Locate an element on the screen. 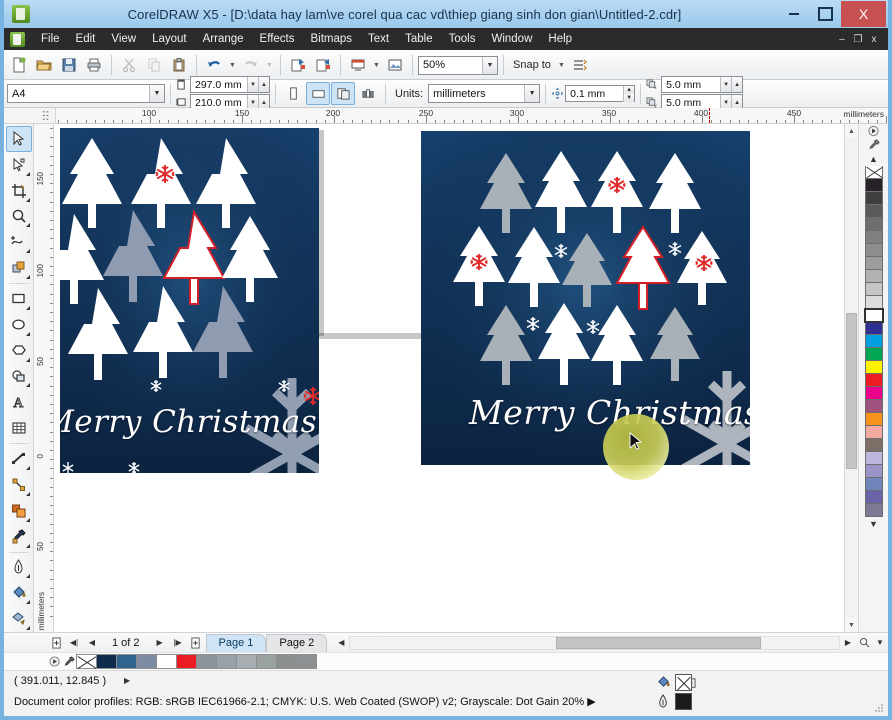 The height and width of the screenshot is (720, 892). ruler-corner-button is located at coordinates (30, 116).